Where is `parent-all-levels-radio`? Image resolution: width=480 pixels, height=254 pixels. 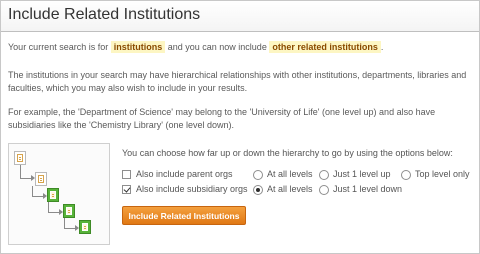
parent-all-levels-radio is located at coordinates (258, 175).